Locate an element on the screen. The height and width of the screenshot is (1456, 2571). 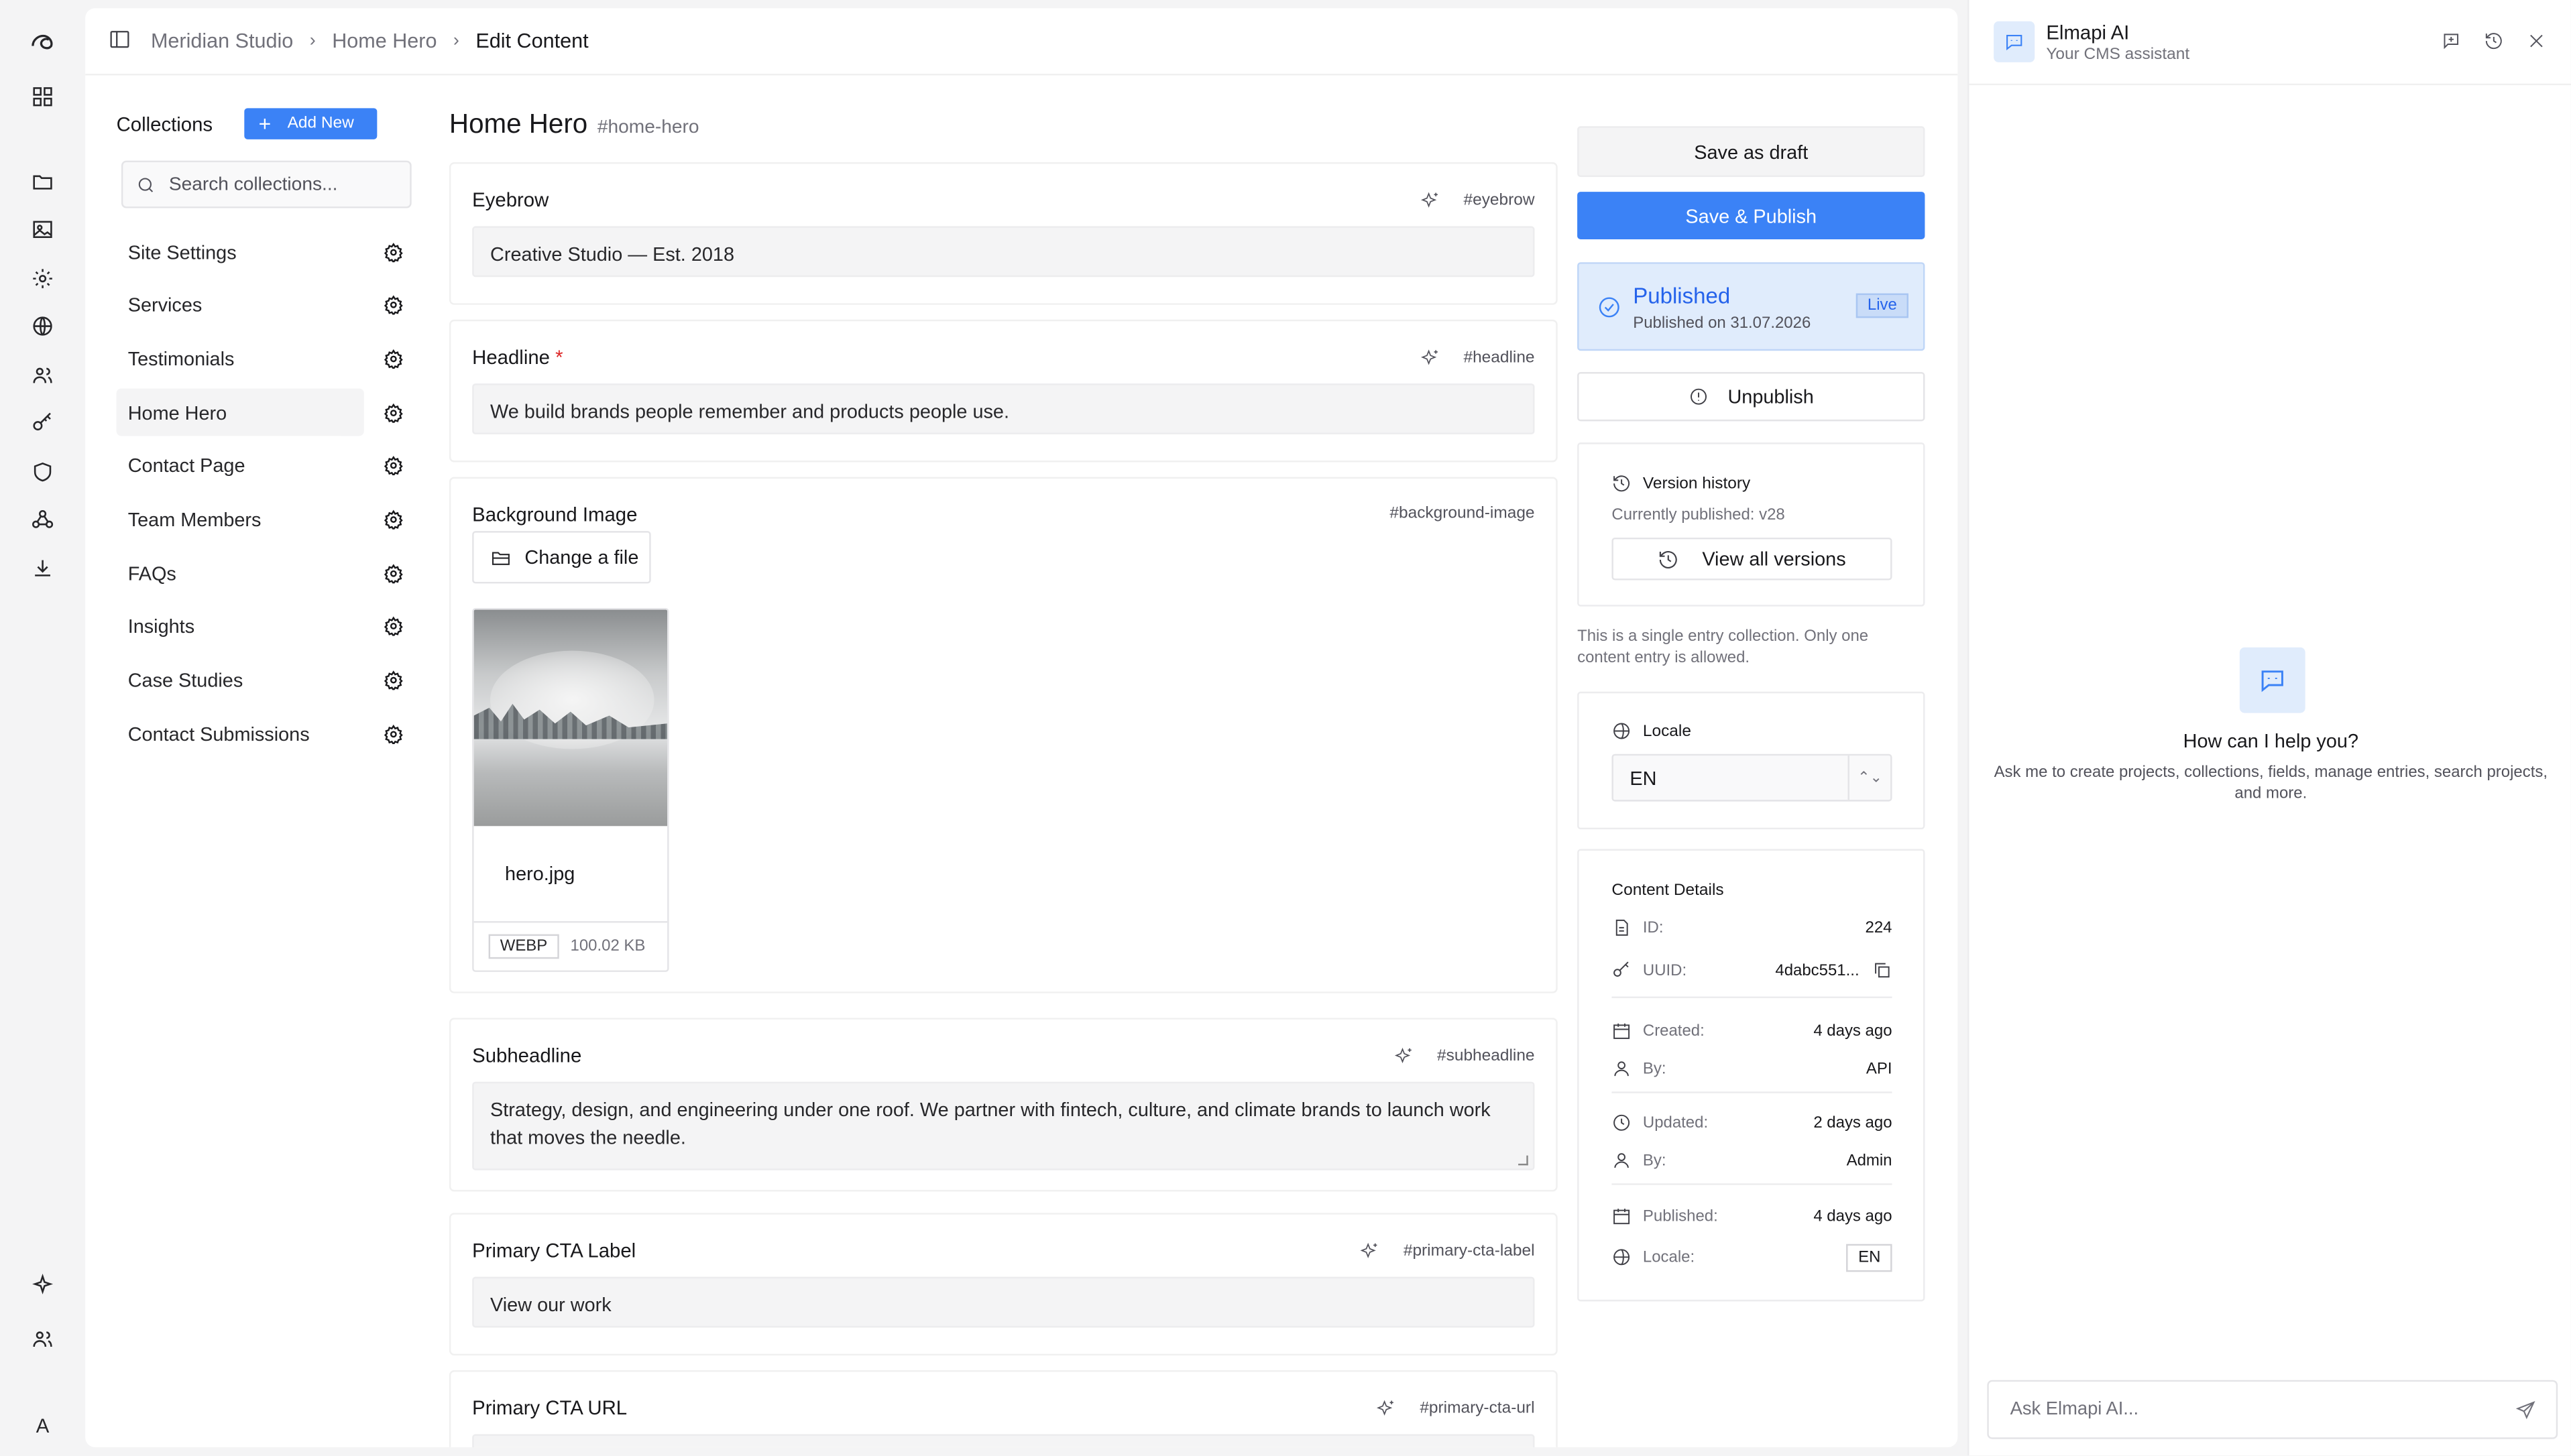
close-icon is located at coordinates (2536, 44).